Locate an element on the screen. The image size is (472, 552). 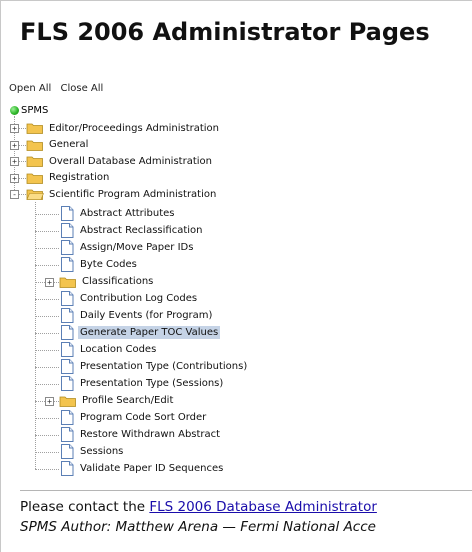
tree-item-daily-events-for-program: Daily Events (for Program) is located at coordinates (137, 316).